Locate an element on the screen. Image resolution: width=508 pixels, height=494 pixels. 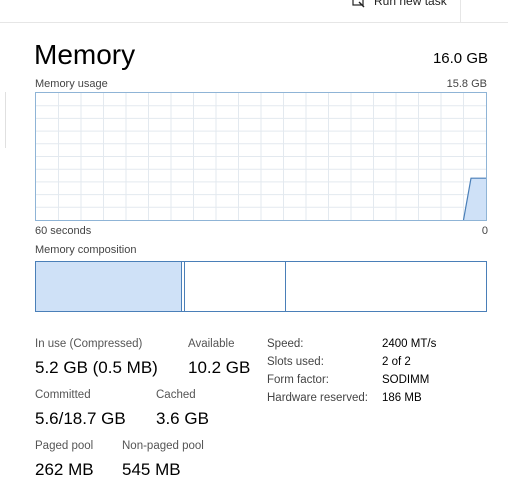
in-use-label: In use (Compressed) is located at coordinates (89, 344).